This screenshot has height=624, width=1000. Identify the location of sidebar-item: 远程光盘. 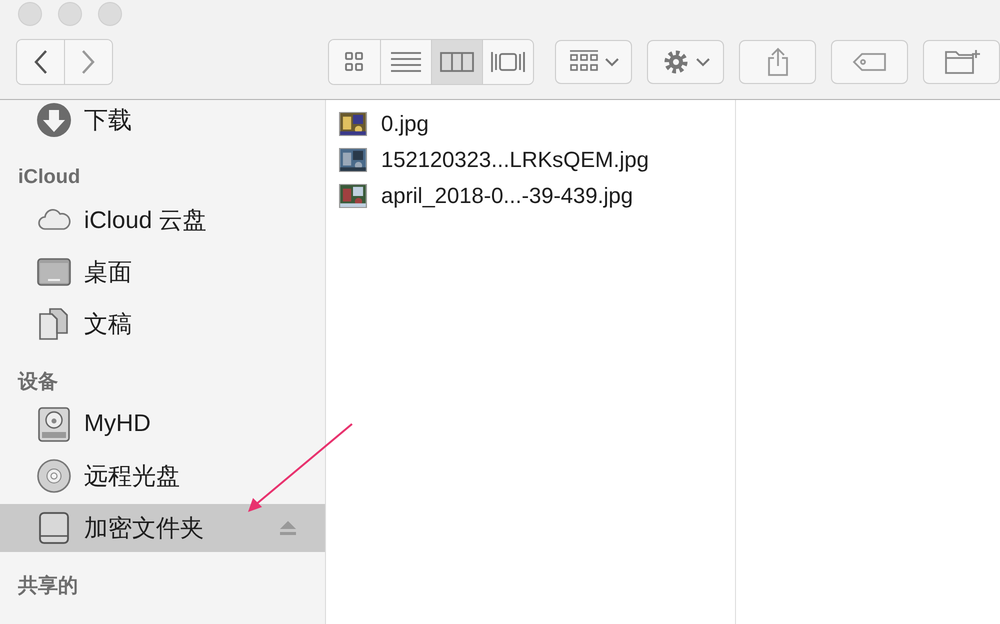
(162, 476).